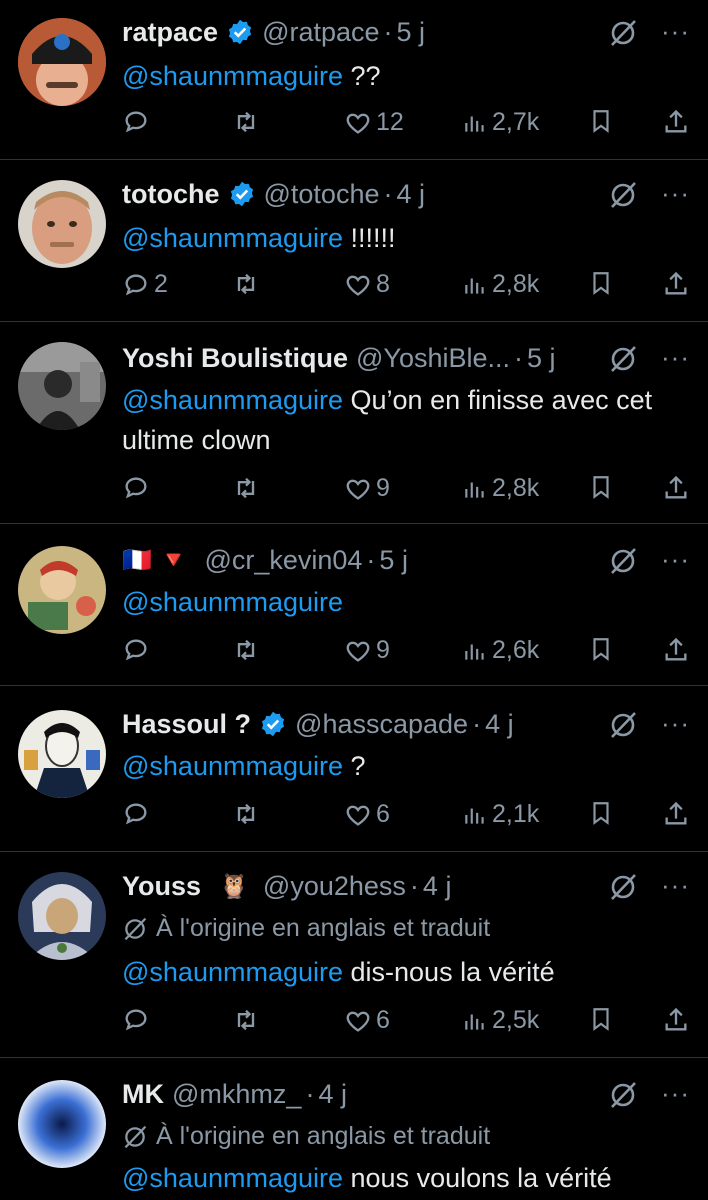 The image size is (708, 1200). Describe the element at coordinates (161, 886) in the screenshot. I see `display-name: Youss` at that location.